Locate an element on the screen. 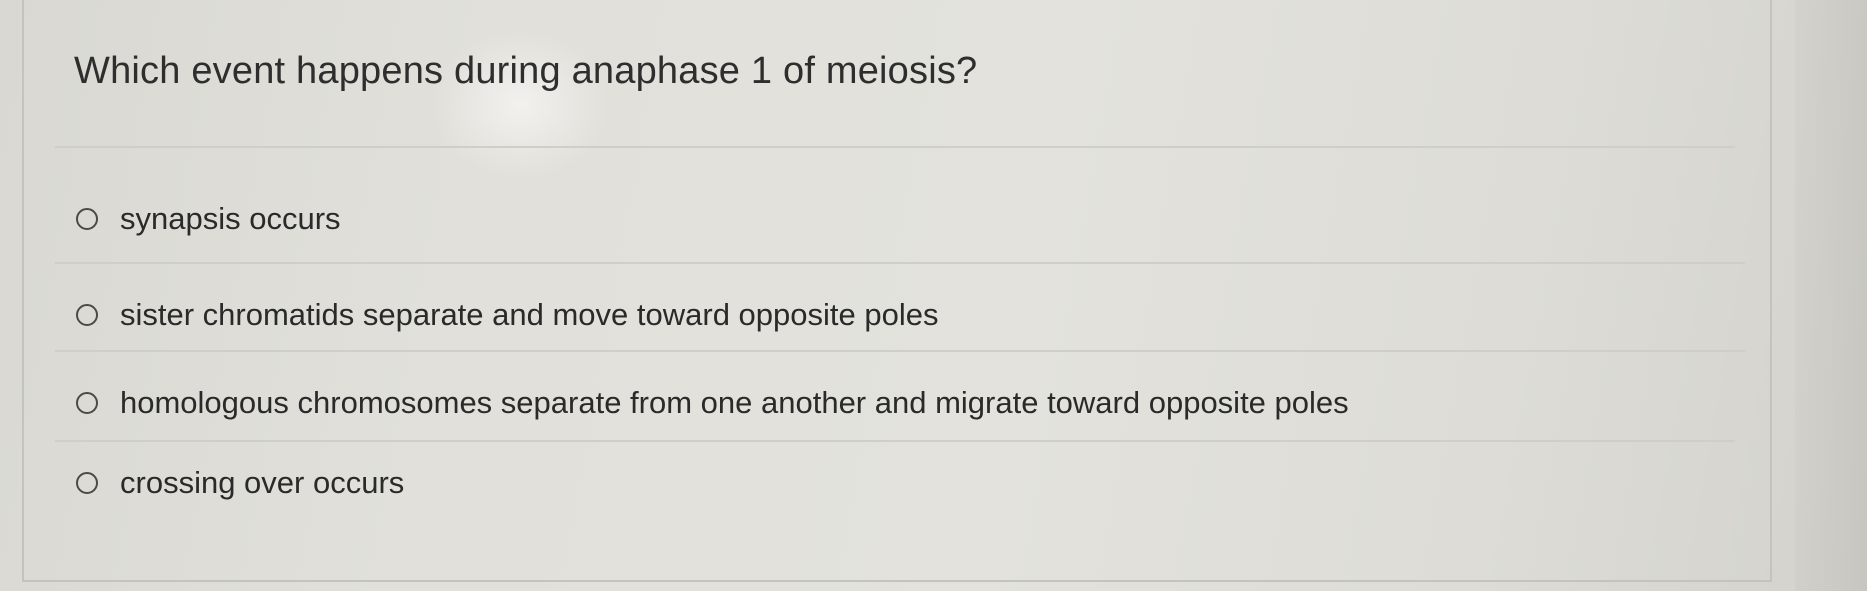  option-label: crossing over occurs is located at coordinates (262, 482).